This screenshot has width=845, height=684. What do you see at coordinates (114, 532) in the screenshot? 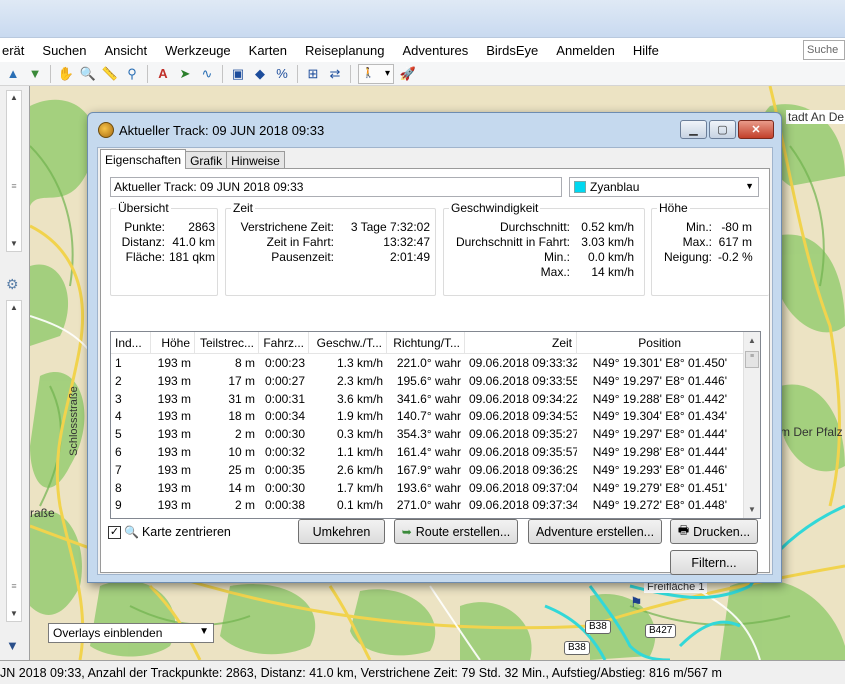
I see `center-map-checkbox: ✓` at bounding box center [114, 532].